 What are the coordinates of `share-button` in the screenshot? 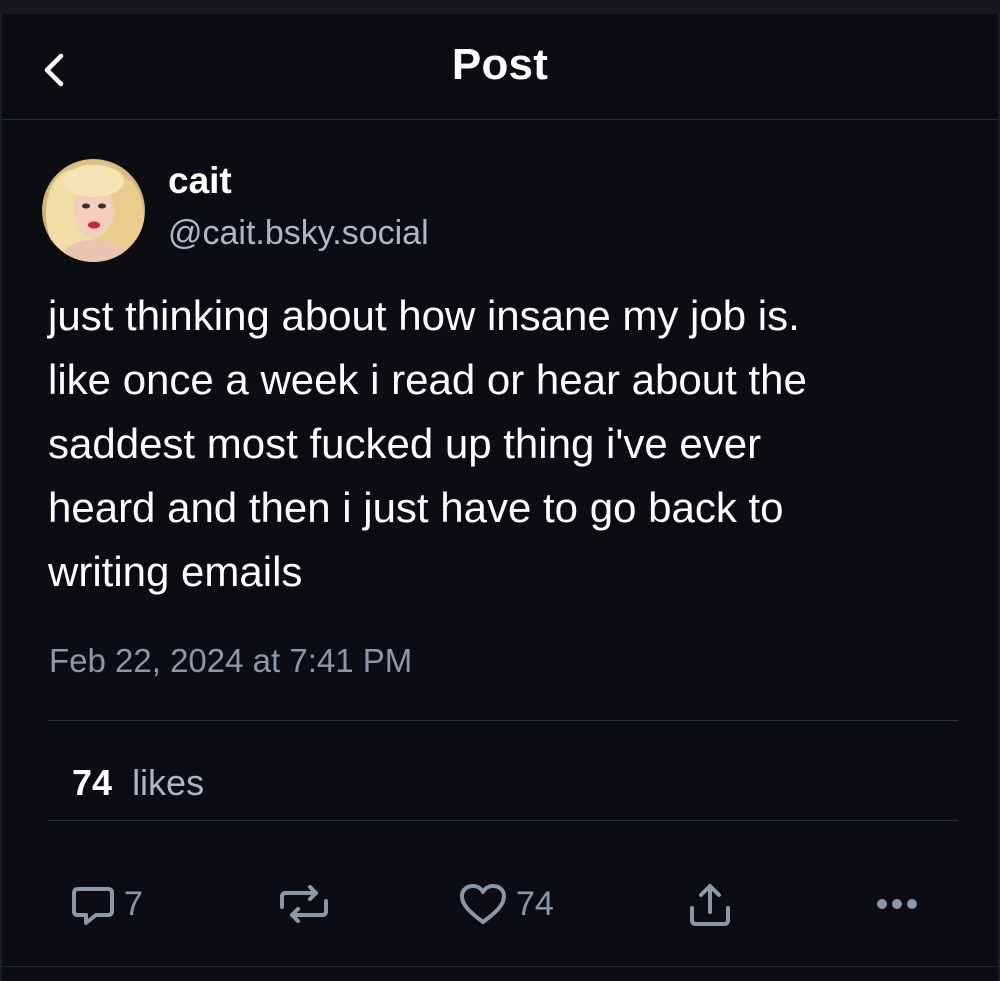 It's located at (710, 904).